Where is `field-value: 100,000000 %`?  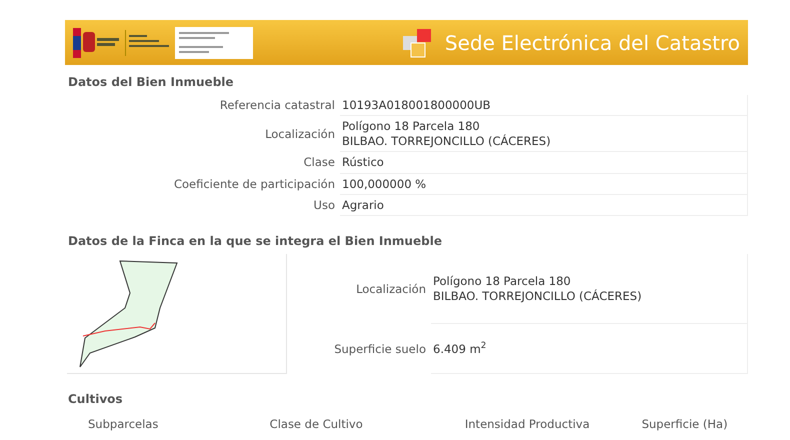
field-value: 100,000000 % is located at coordinates (544, 184).